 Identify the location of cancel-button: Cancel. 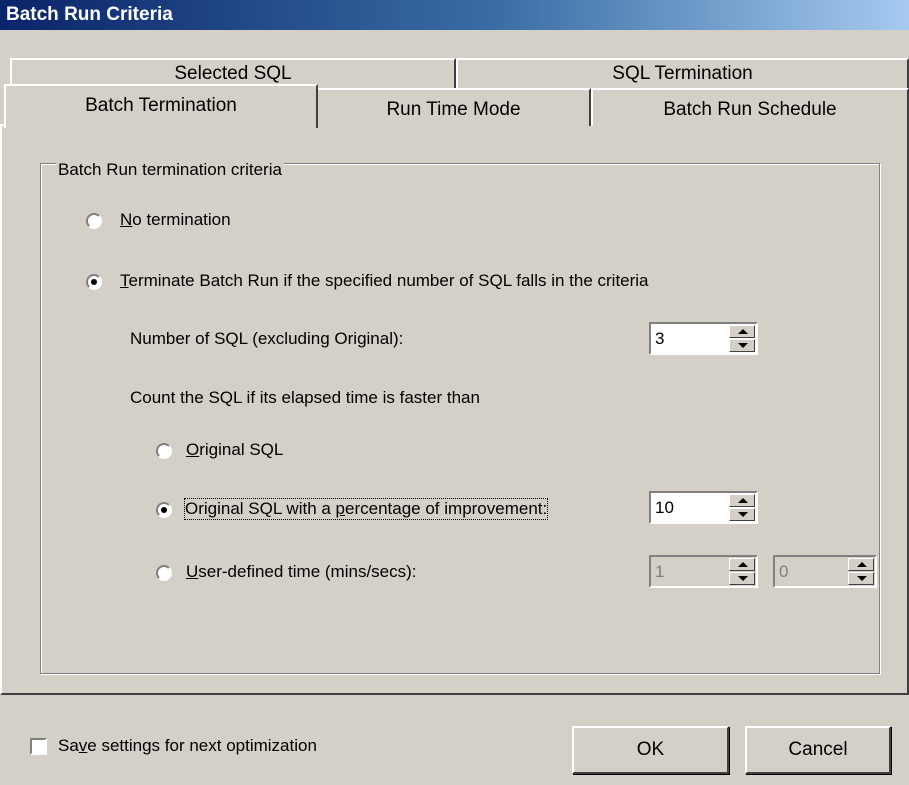
(818, 750).